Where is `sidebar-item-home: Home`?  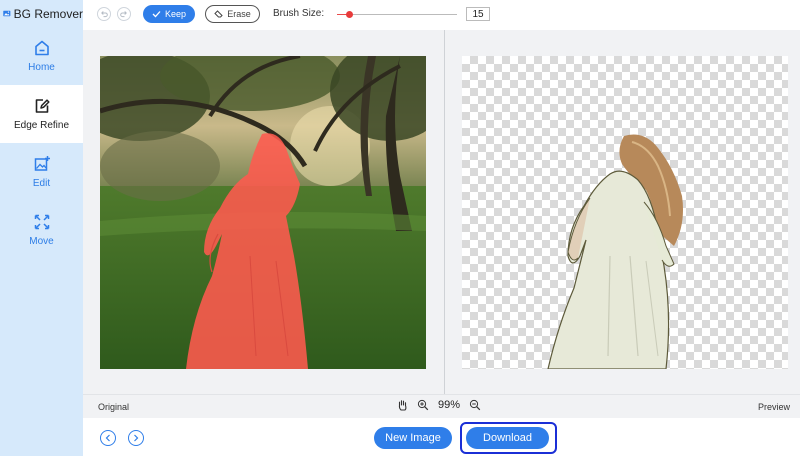
sidebar-item-home: Home is located at coordinates (41, 56).